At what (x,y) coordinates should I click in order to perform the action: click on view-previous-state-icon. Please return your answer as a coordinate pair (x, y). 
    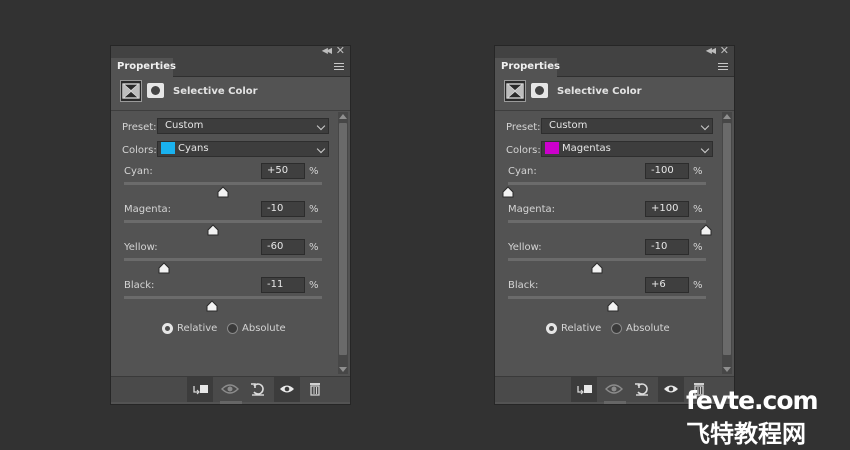
    Looking at the image, I should click on (614, 389).